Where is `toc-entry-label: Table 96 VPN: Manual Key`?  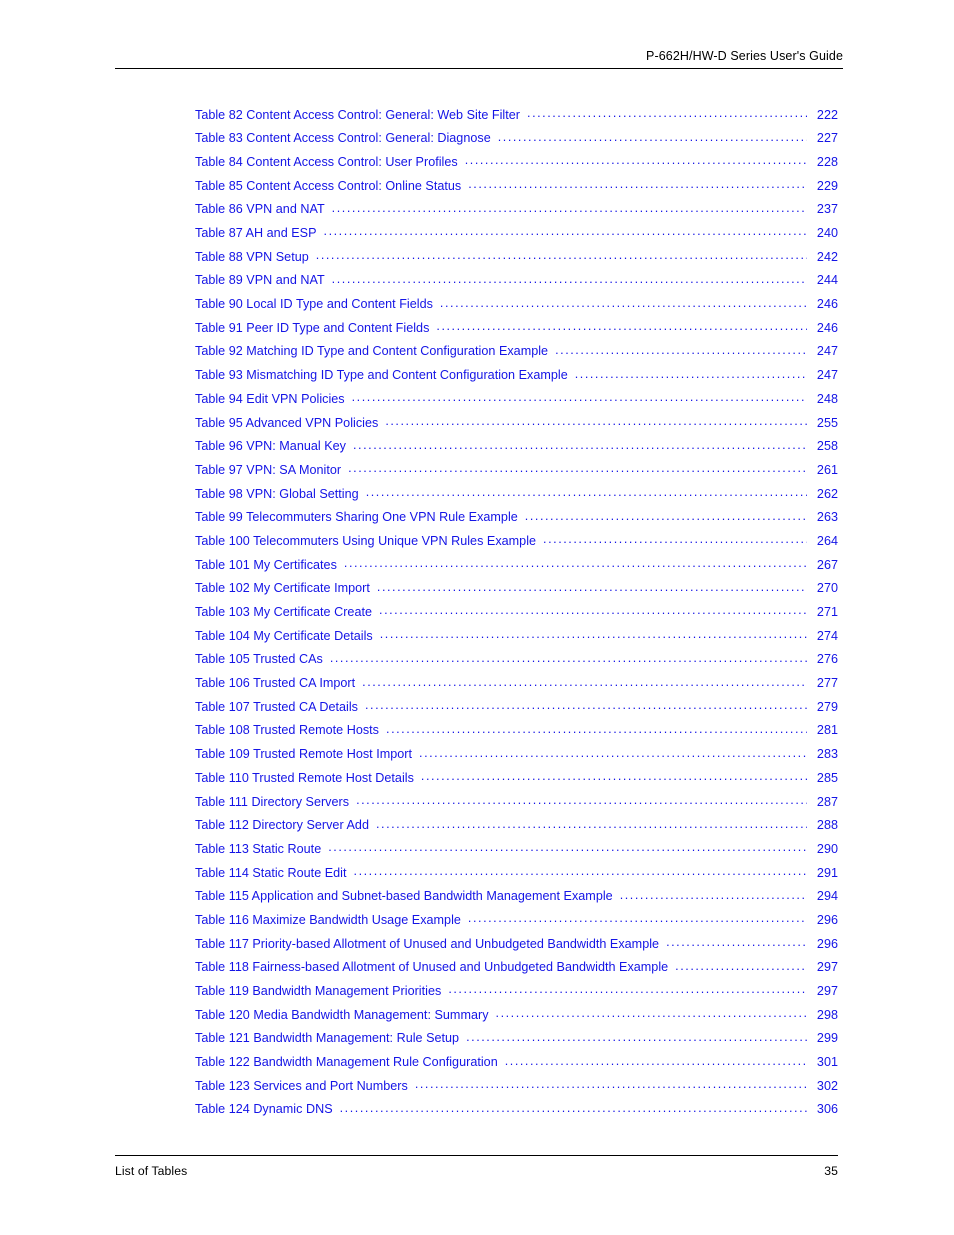
toc-entry-label: Table 96 VPN: Manual Key is located at coordinates (270, 446).